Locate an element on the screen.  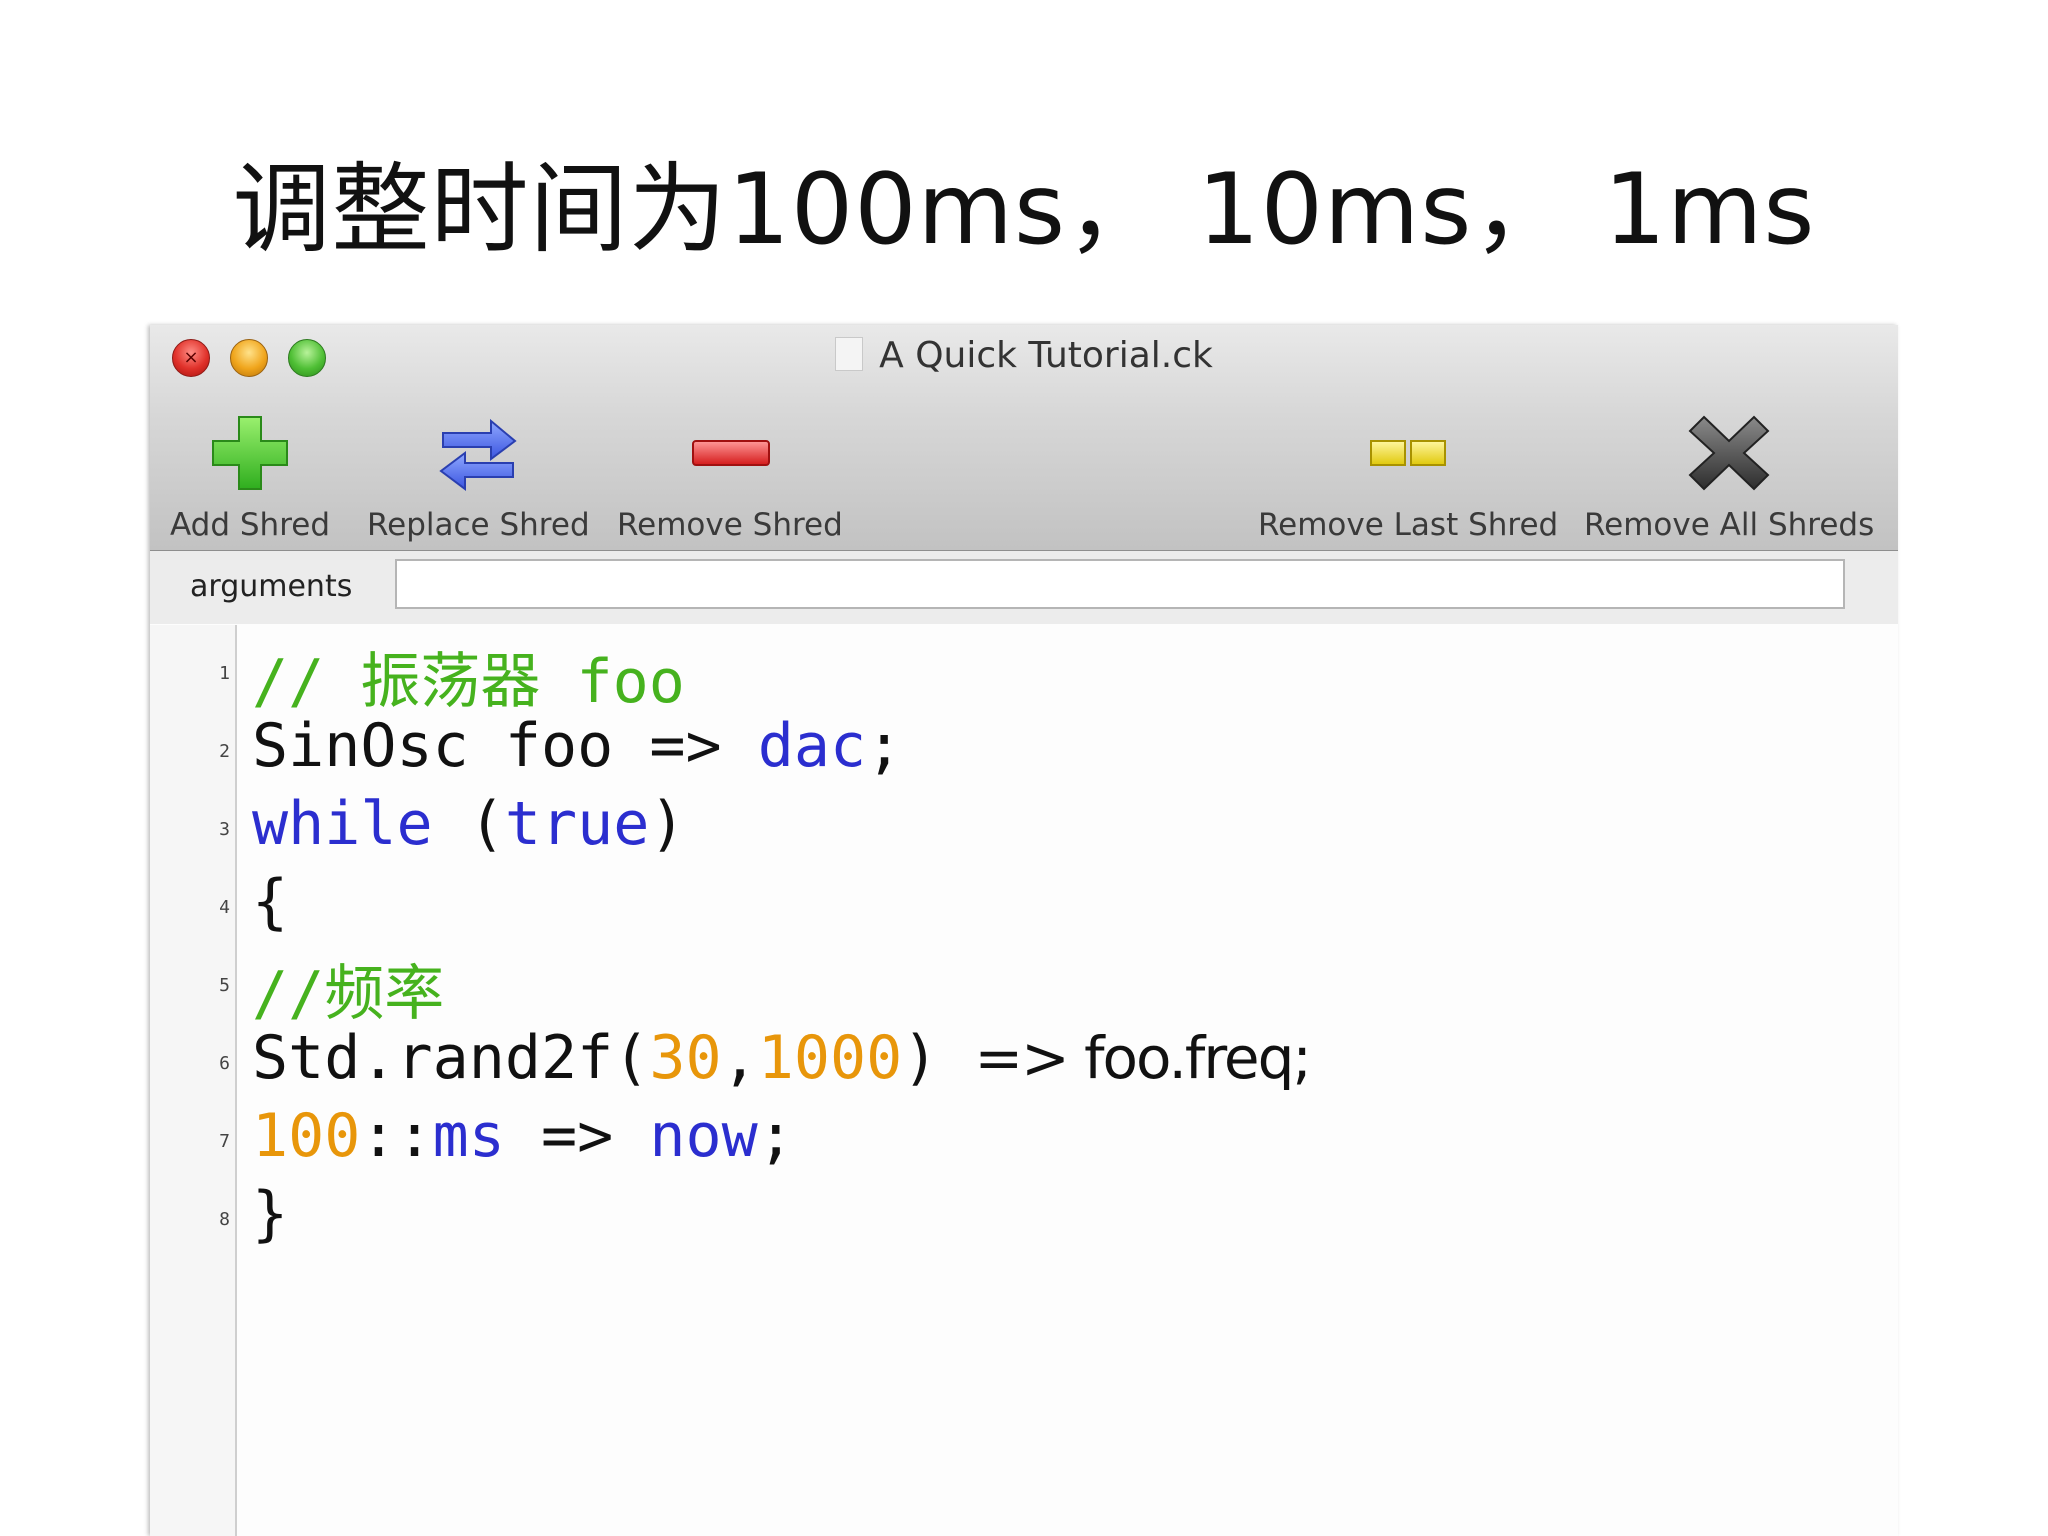
code-line: 4 { is located at coordinates (1024, 906).